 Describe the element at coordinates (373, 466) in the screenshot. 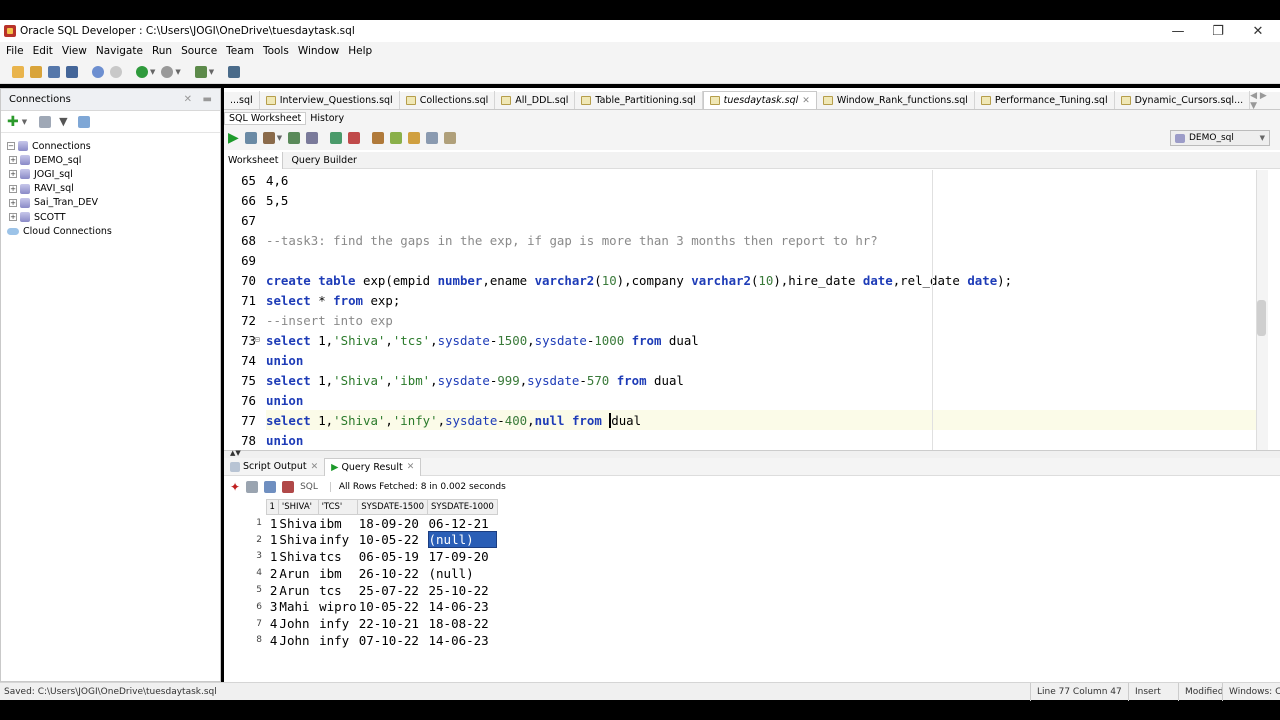

I see `tab-query-result: ▶ Query Result ✕` at that location.